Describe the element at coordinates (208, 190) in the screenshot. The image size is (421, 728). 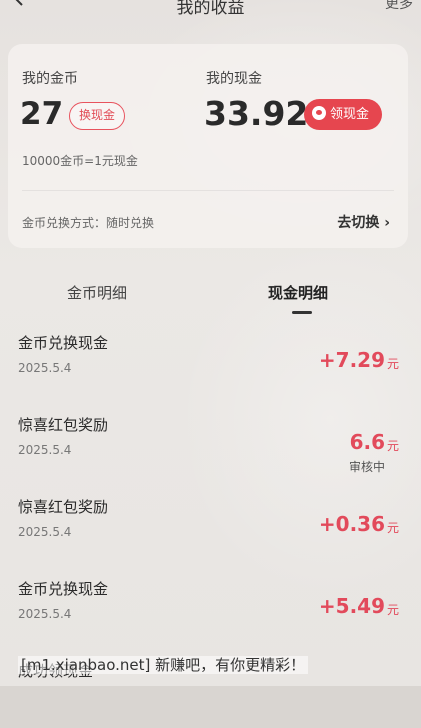
I see `divider` at that location.